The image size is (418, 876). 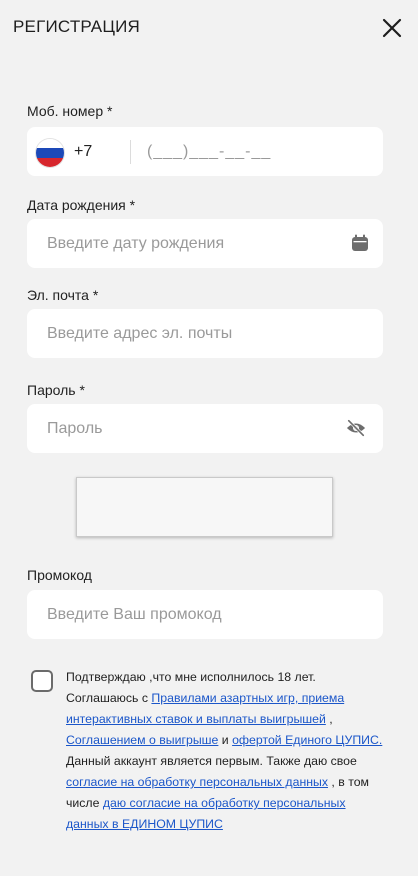 I want to click on close-button, so click(x=392, y=28).